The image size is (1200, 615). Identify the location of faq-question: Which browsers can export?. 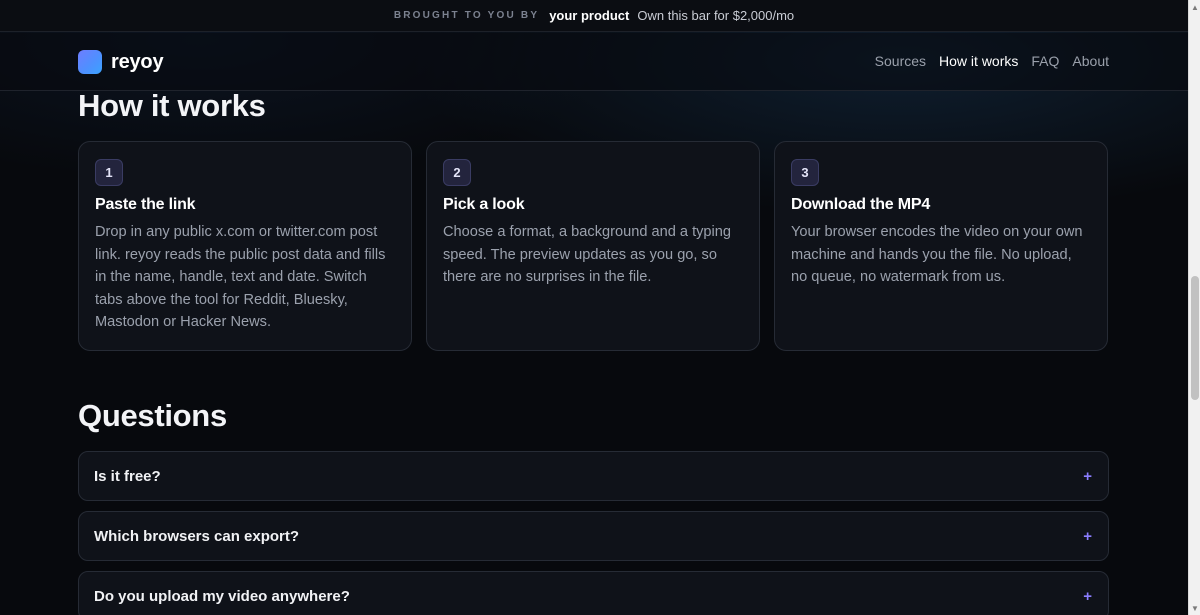
(197, 536).